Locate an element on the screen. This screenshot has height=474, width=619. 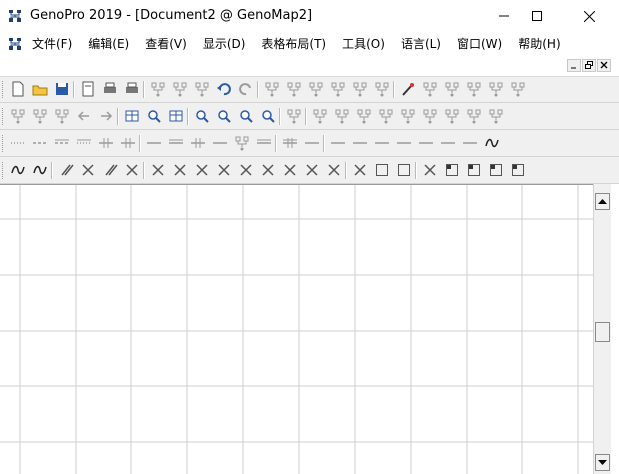
hatch-button is located at coordinates (360, 143).